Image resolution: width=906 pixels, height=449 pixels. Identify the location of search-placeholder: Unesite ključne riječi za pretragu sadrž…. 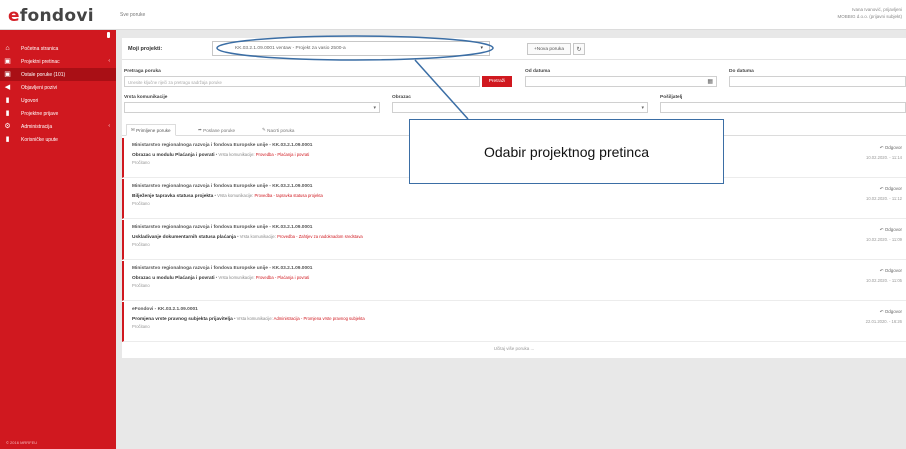
(175, 82).